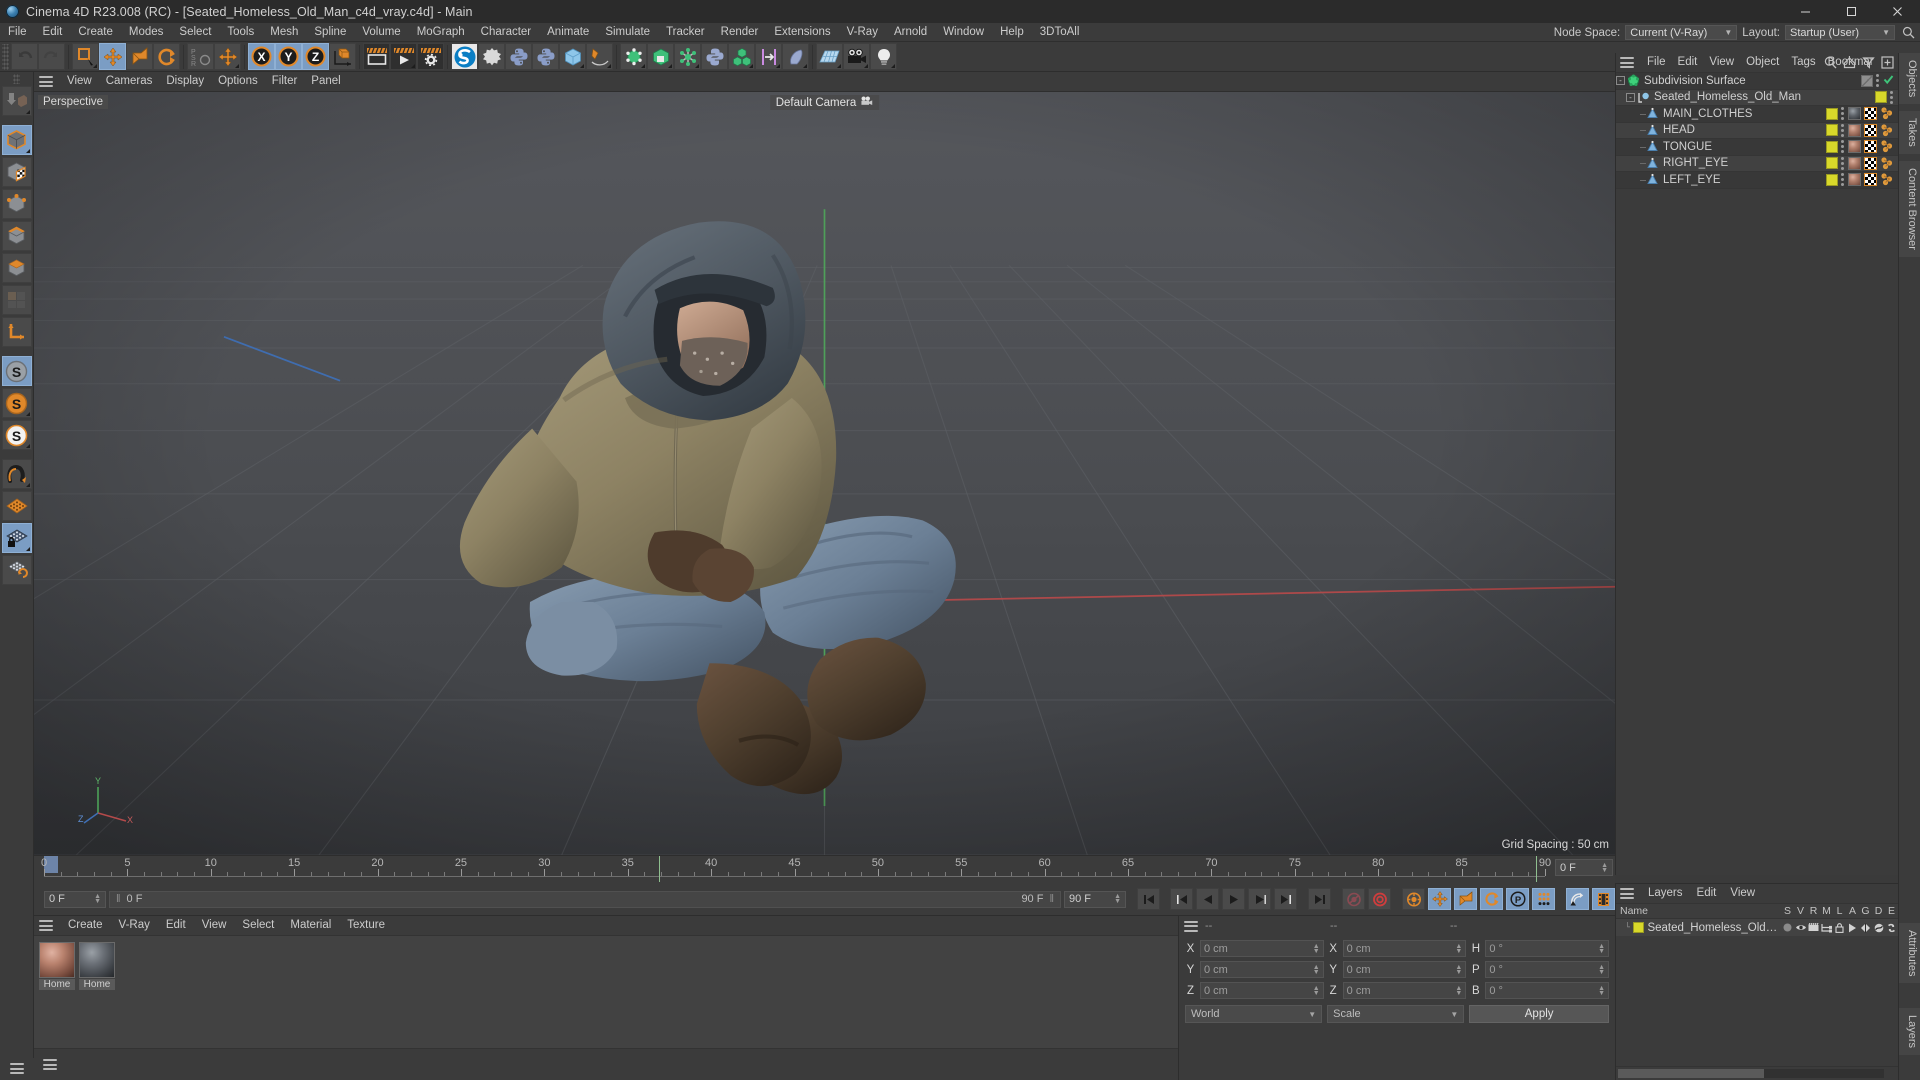  Describe the element at coordinates (1830, 62) in the screenshot. I see `search-icon` at that location.